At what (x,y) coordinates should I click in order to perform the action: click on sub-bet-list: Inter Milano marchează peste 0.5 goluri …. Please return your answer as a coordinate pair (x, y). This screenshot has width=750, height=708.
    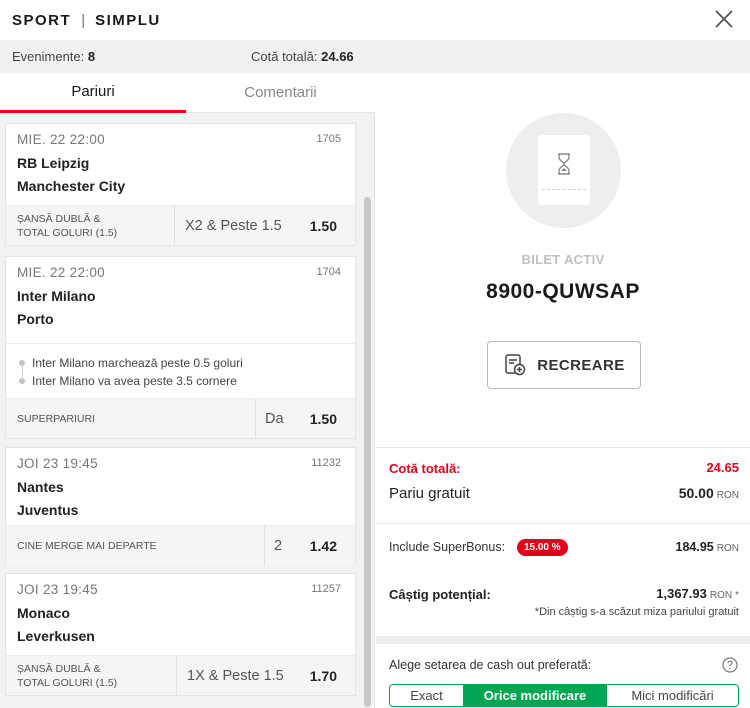
    Looking at the image, I should click on (180, 371).